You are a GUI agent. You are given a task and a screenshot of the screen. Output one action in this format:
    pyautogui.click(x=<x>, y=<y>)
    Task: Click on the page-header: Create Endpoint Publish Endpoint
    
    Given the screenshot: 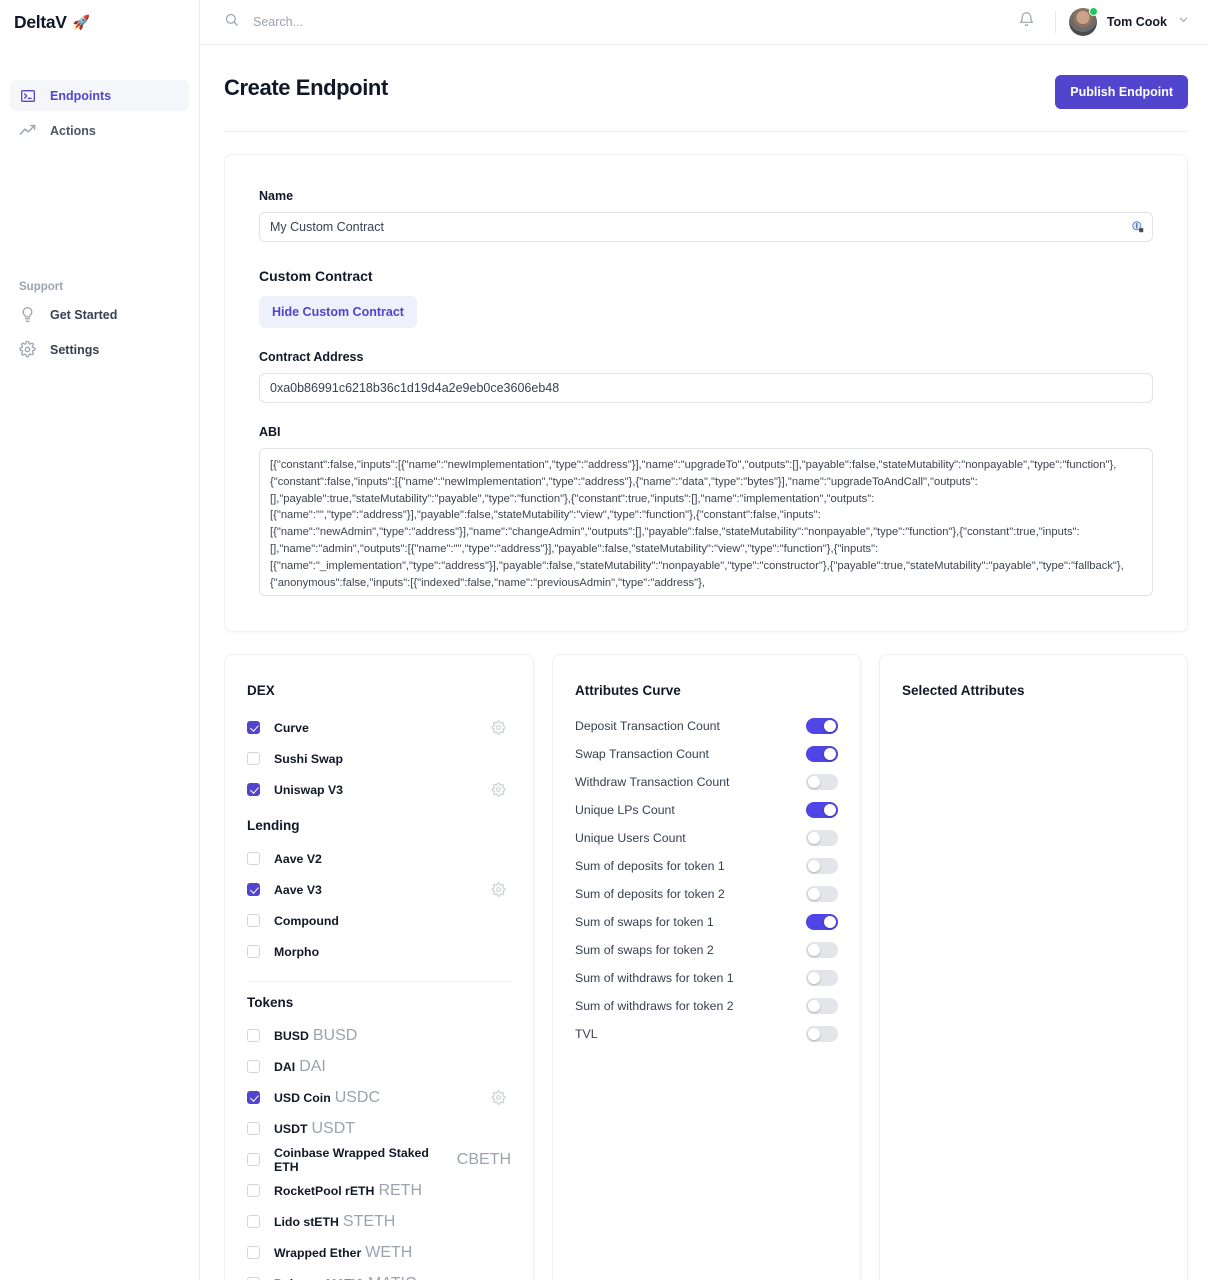 What is the action you would take?
    pyautogui.click(x=706, y=77)
    